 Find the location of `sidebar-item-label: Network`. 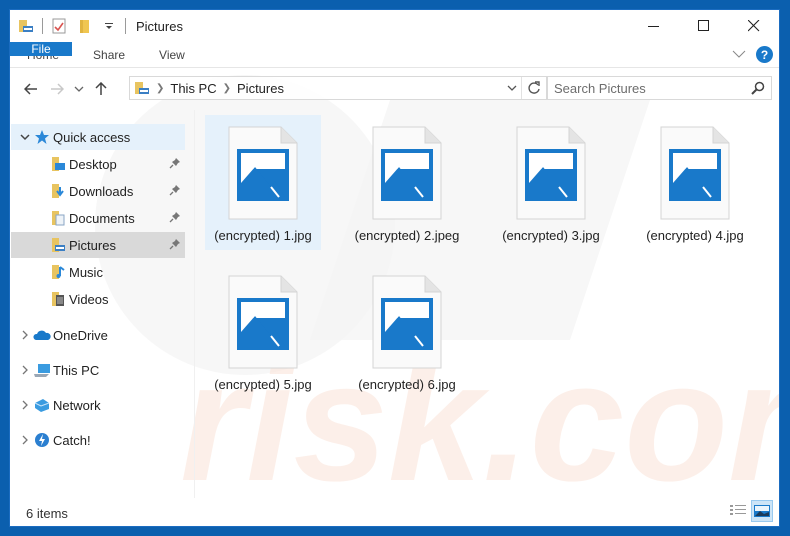

sidebar-item-label: Network is located at coordinates (77, 405).